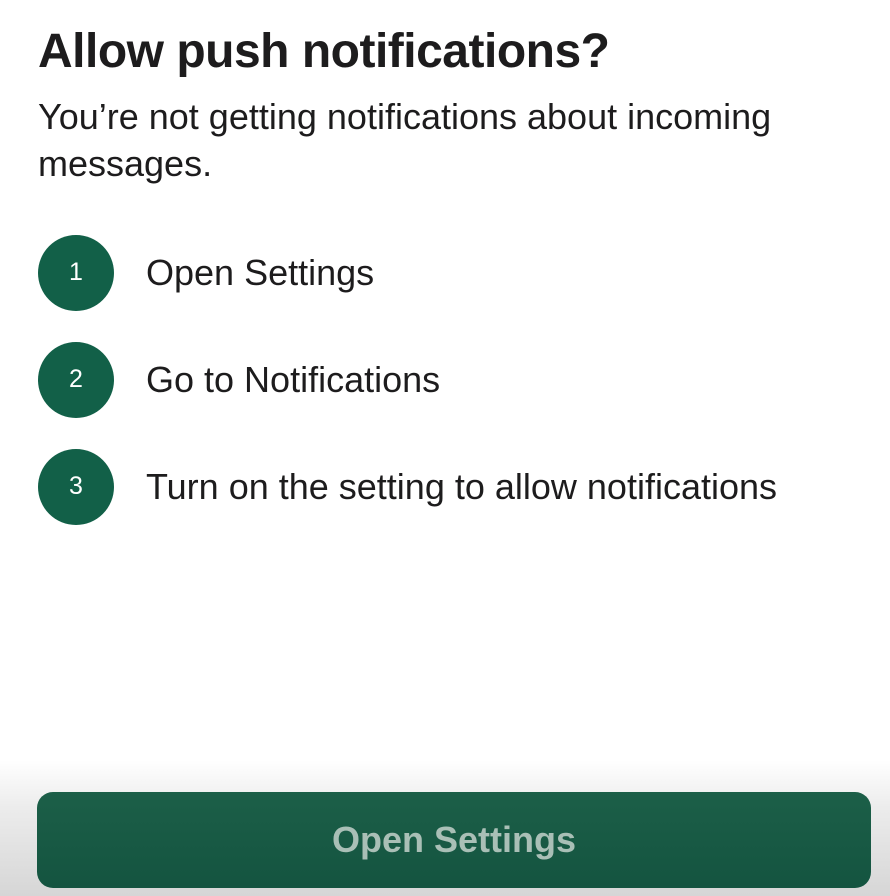 The width and height of the screenshot is (890, 896). What do you see at coordinates (260, 272) in the screenshot?
I see `step-text: Open Settings` at bounding box center [260, 272].